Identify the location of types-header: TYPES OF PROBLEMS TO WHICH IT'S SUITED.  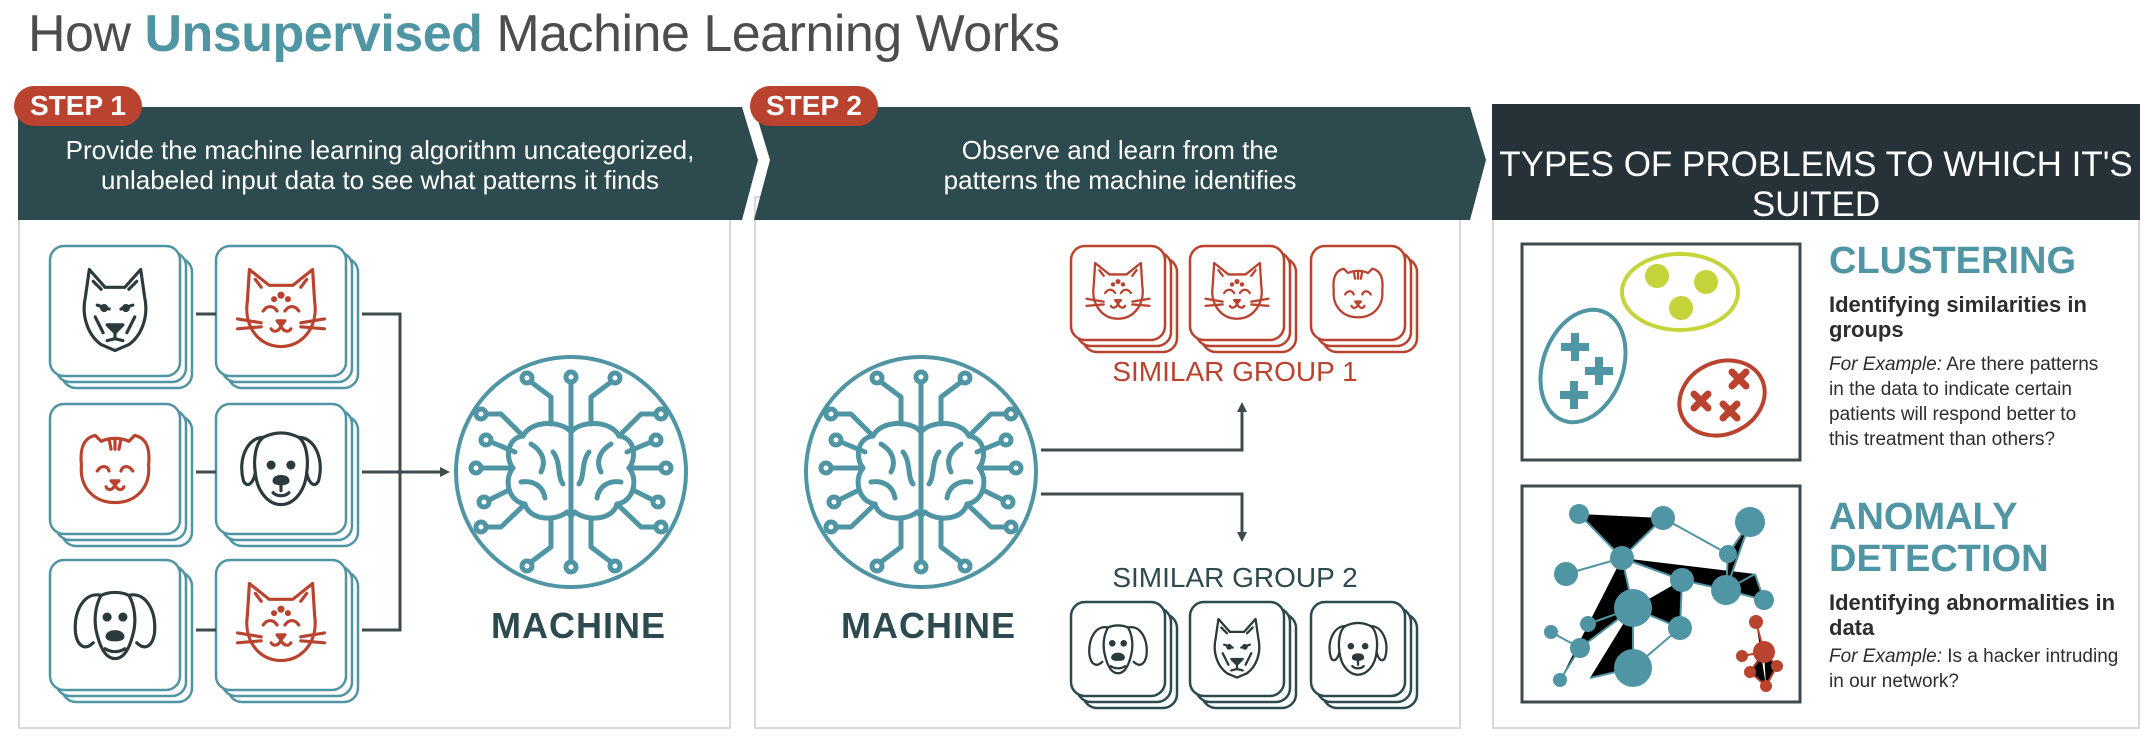
(1816, 184).